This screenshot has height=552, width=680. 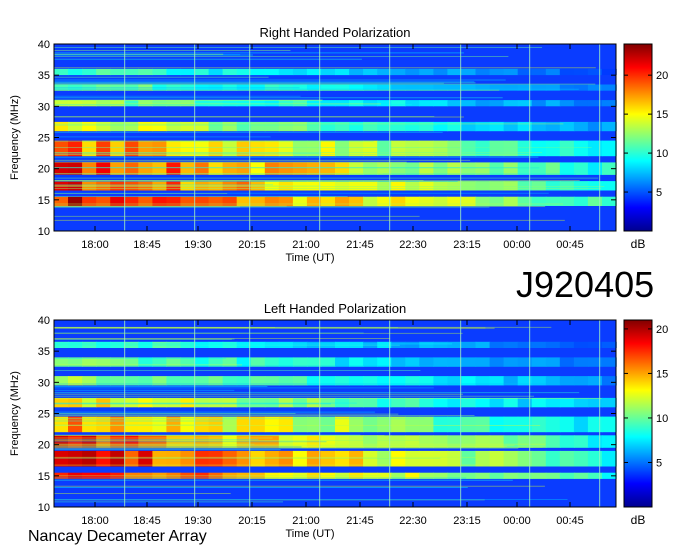 What do you see at coordinates (467, 245) in the screenshot?
I see `x-tick-label: 23:15` at bounding box center [467, 245].